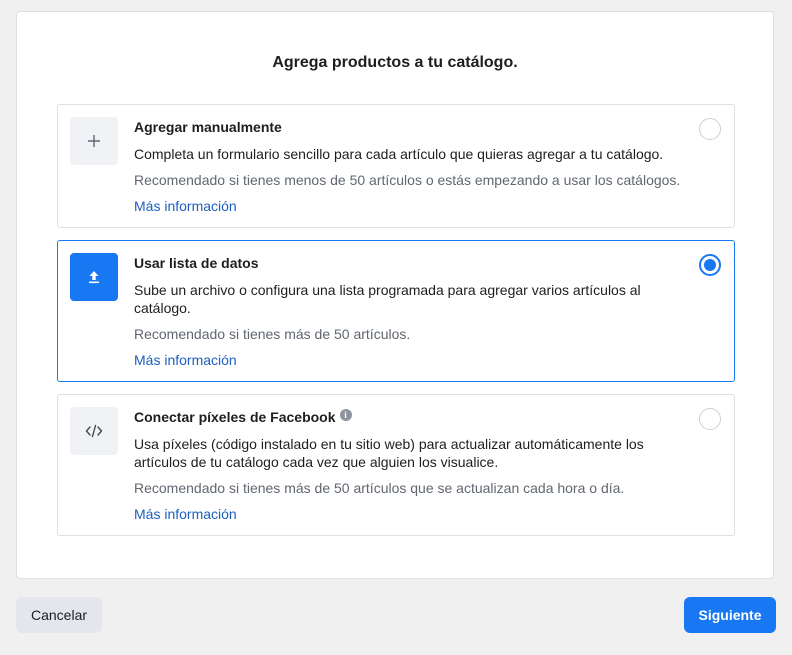 The width and height of the screenshot is (792, 655). Describe the element at coordinates (395, 62) in the screenshot. I see `dialog-title: Agrega productos a tu catálogo.` at that location.